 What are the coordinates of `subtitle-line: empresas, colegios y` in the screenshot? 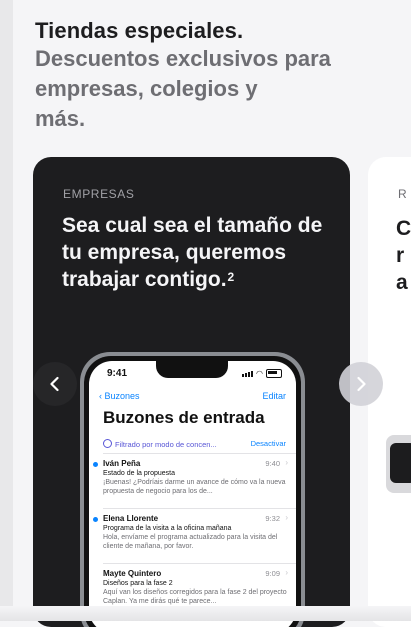 It's located at (146, 88).